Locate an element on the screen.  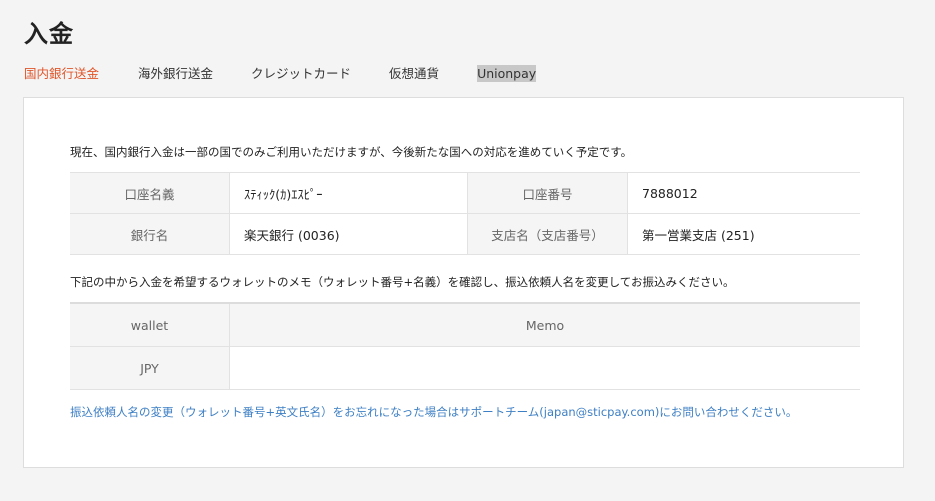
memo-cell is located at coordinates (544, 368).